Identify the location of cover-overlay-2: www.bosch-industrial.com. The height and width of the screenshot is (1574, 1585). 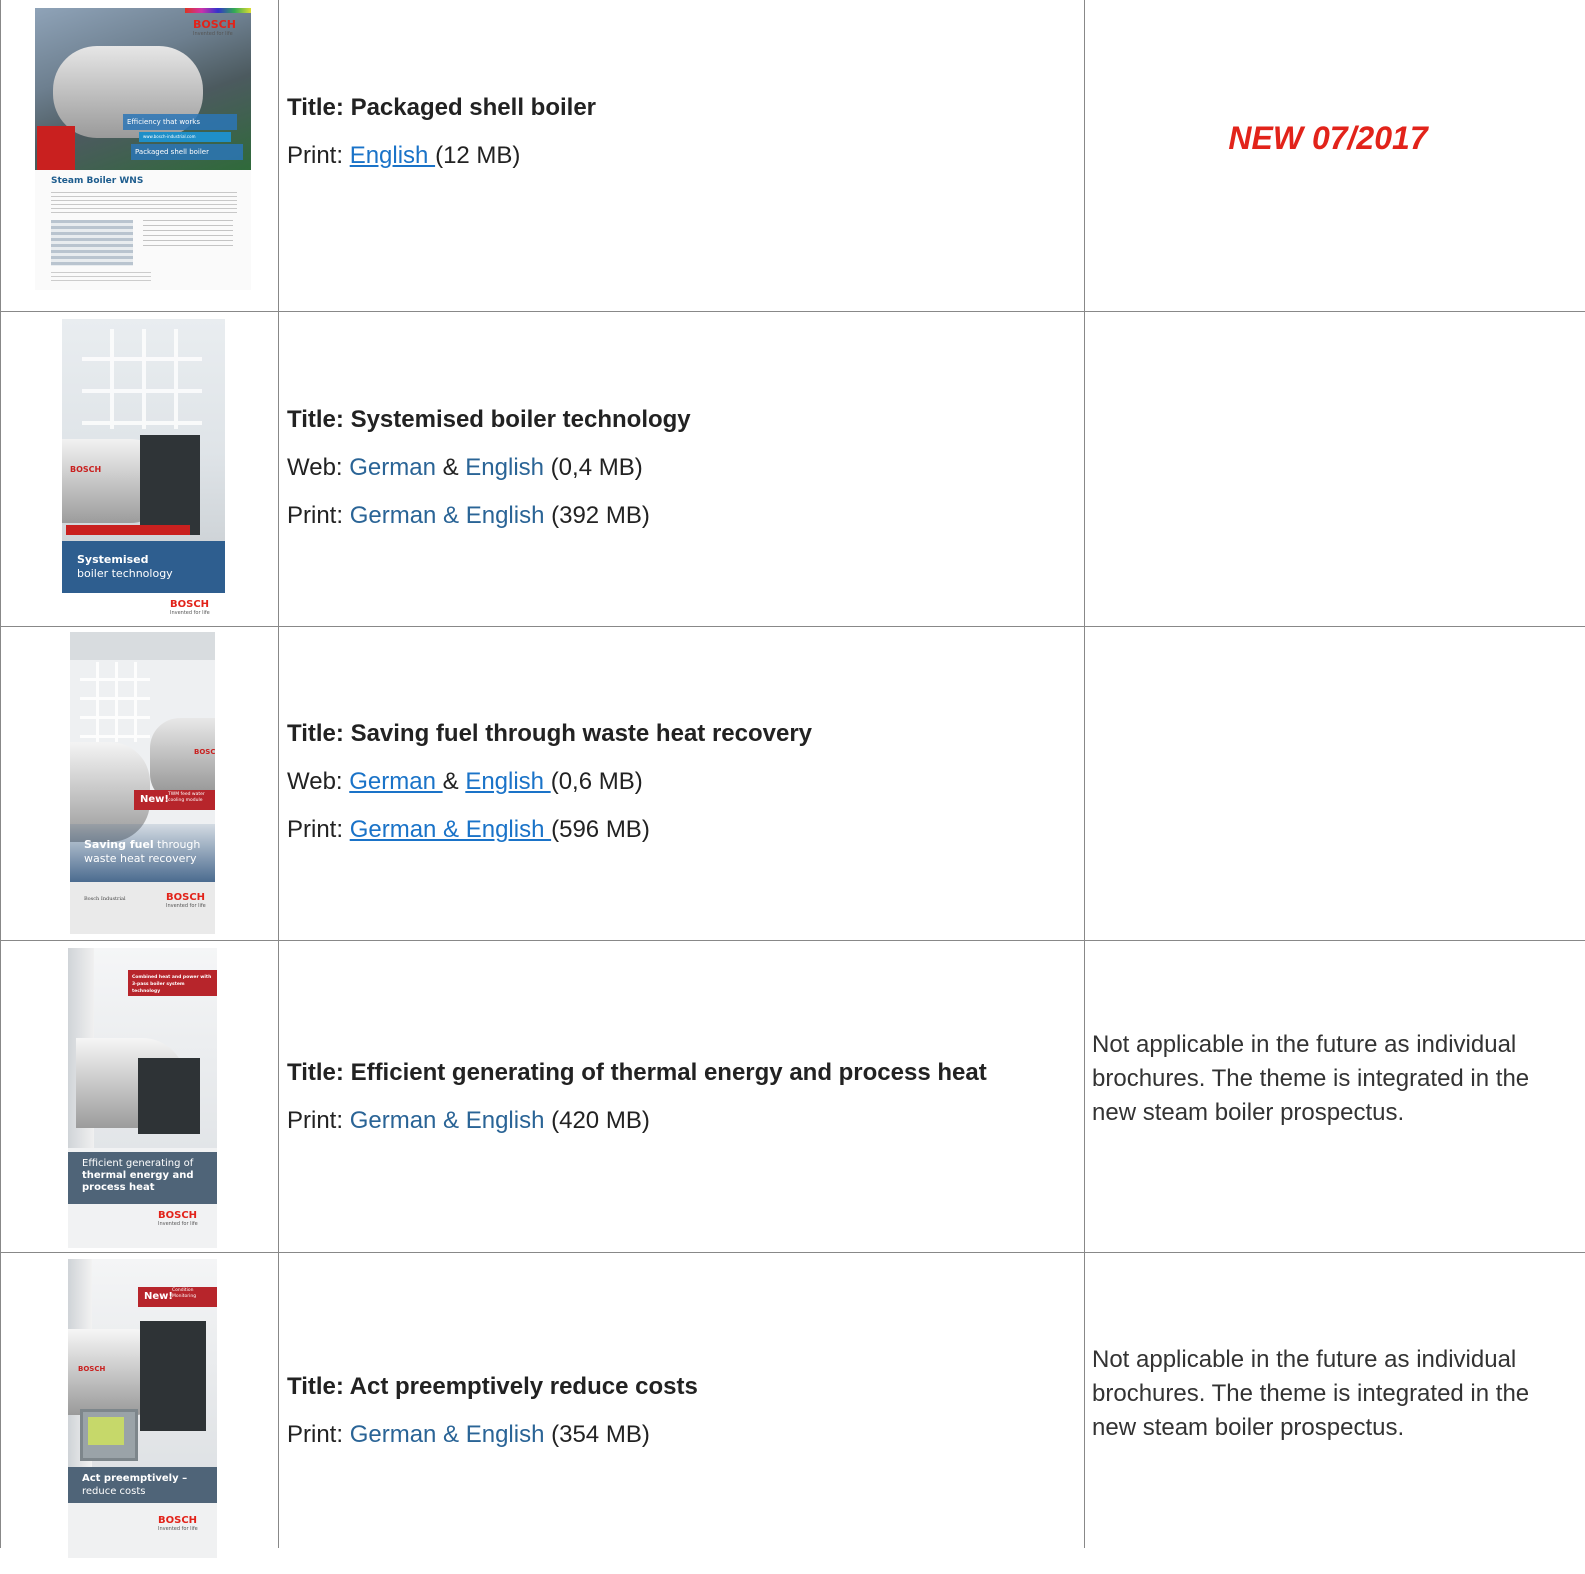
(185, 137).